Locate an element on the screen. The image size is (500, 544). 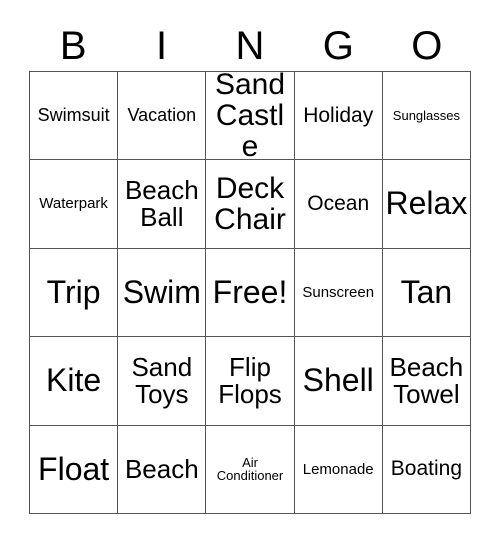
bingo-cell-label: Trip is located at coordinates (73, 291).